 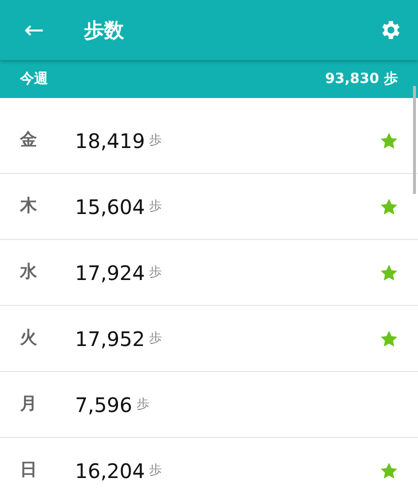 What do you see at coordinates (110, 207) in the screenshot?
I see `step-count: 15,604` at bounding box center [110, 207].